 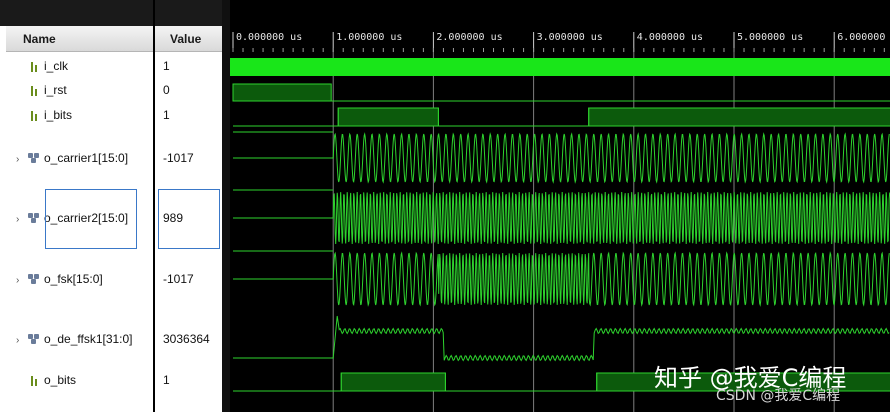 I want to click on signal-name-o-de-ffsk1: › o_de_ffsk1[31:0], so click(x=74, y=339).